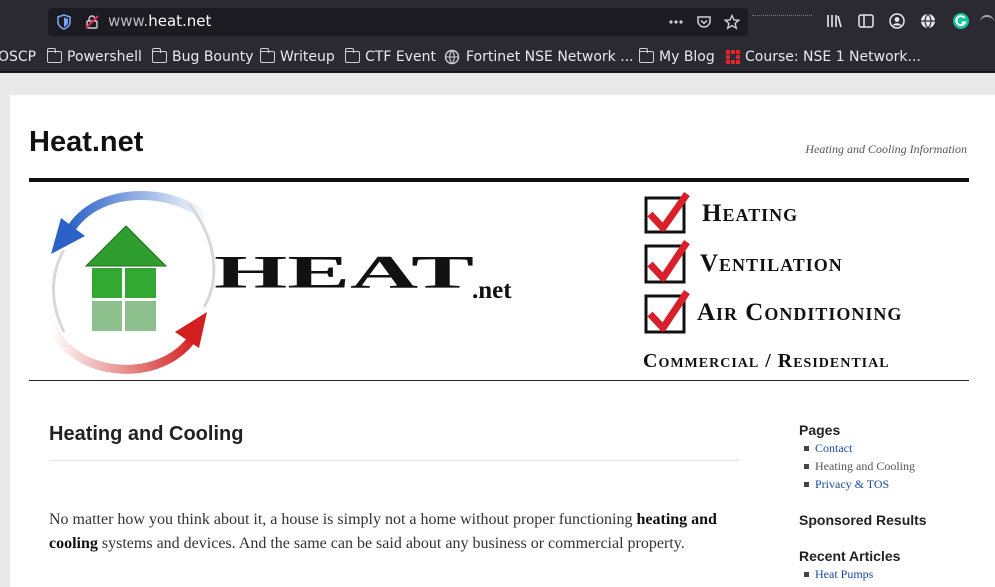 The image size is (995, 587). What do you see at coordinates (86, 142) in the screenshot?
I see `site-title: Heat.net` at bounding box center [86, 142].